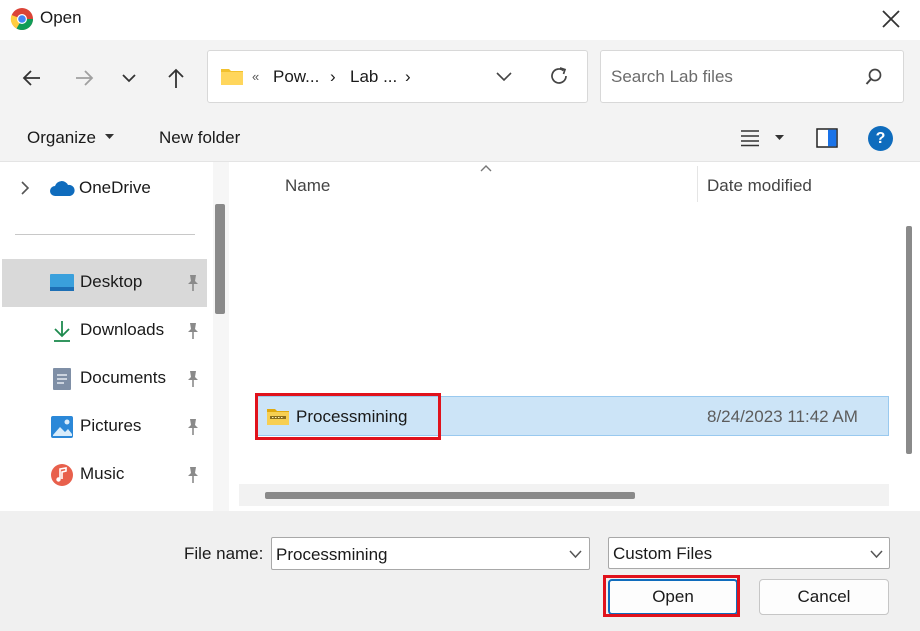 This screenshot has width=920, height=631. I want to click on sidebar-item-label: Music, so click(102, 473).